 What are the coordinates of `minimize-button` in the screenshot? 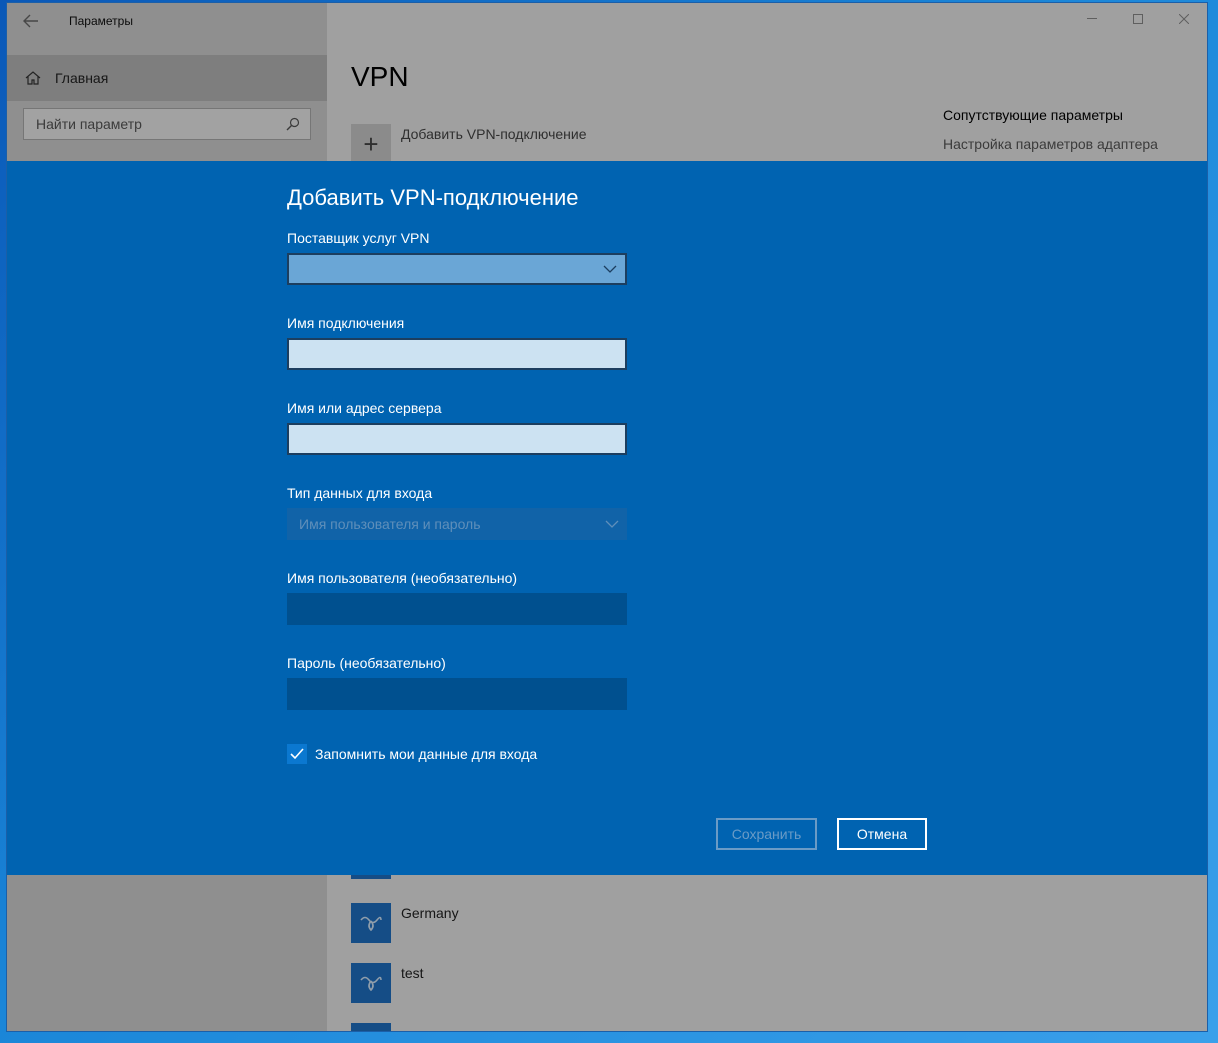 It's located at (1092, 19).